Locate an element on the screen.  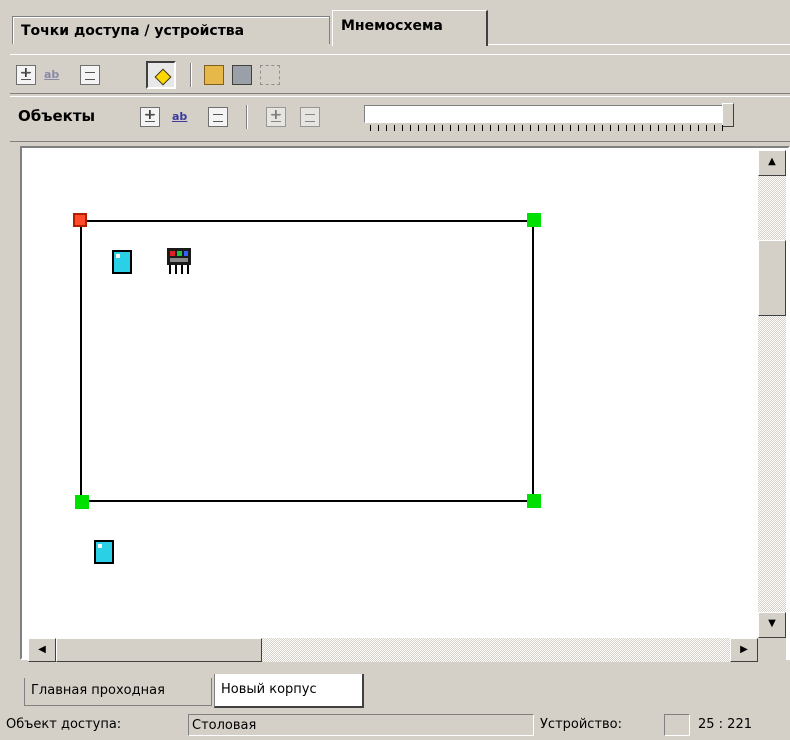
add-object-icon is located at coordinates (150, 117).